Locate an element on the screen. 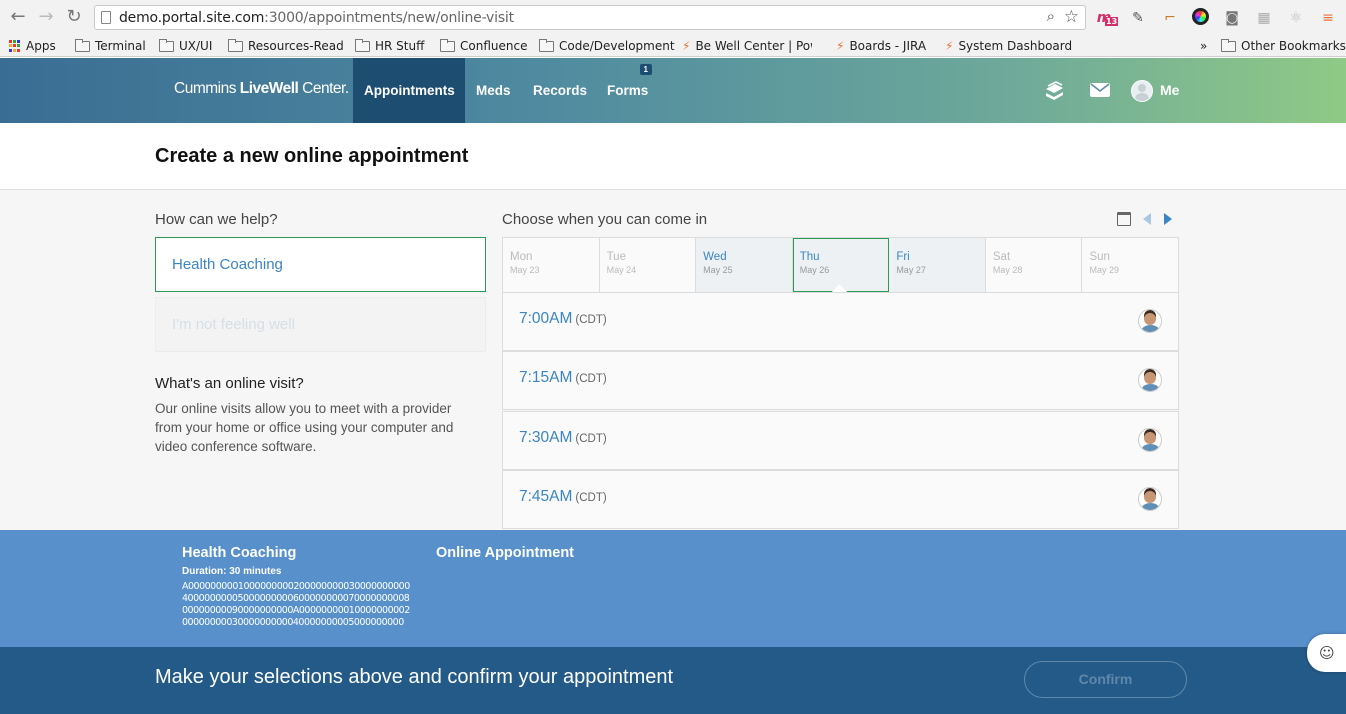 The height and width of the screenshot is (714, 1346). back-icon: ← is located at coordinates (18, 17).